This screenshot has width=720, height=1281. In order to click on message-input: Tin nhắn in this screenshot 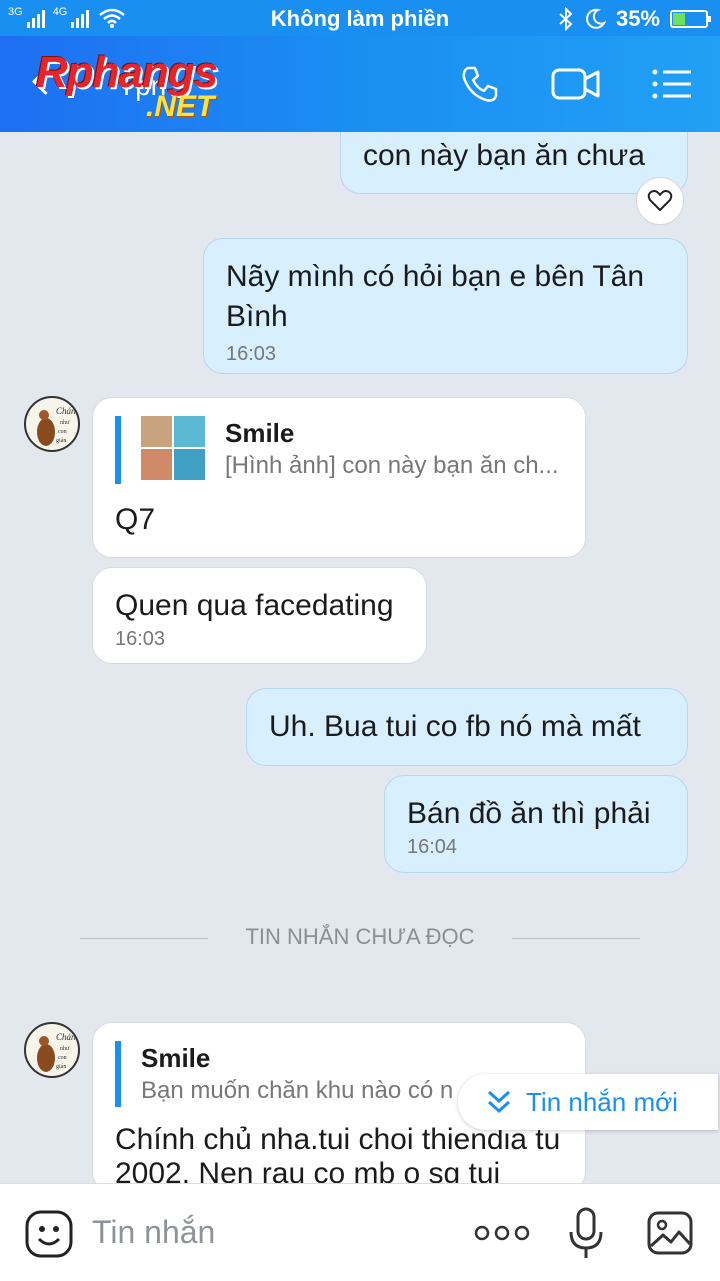, I will do `click(153, 1232)`.